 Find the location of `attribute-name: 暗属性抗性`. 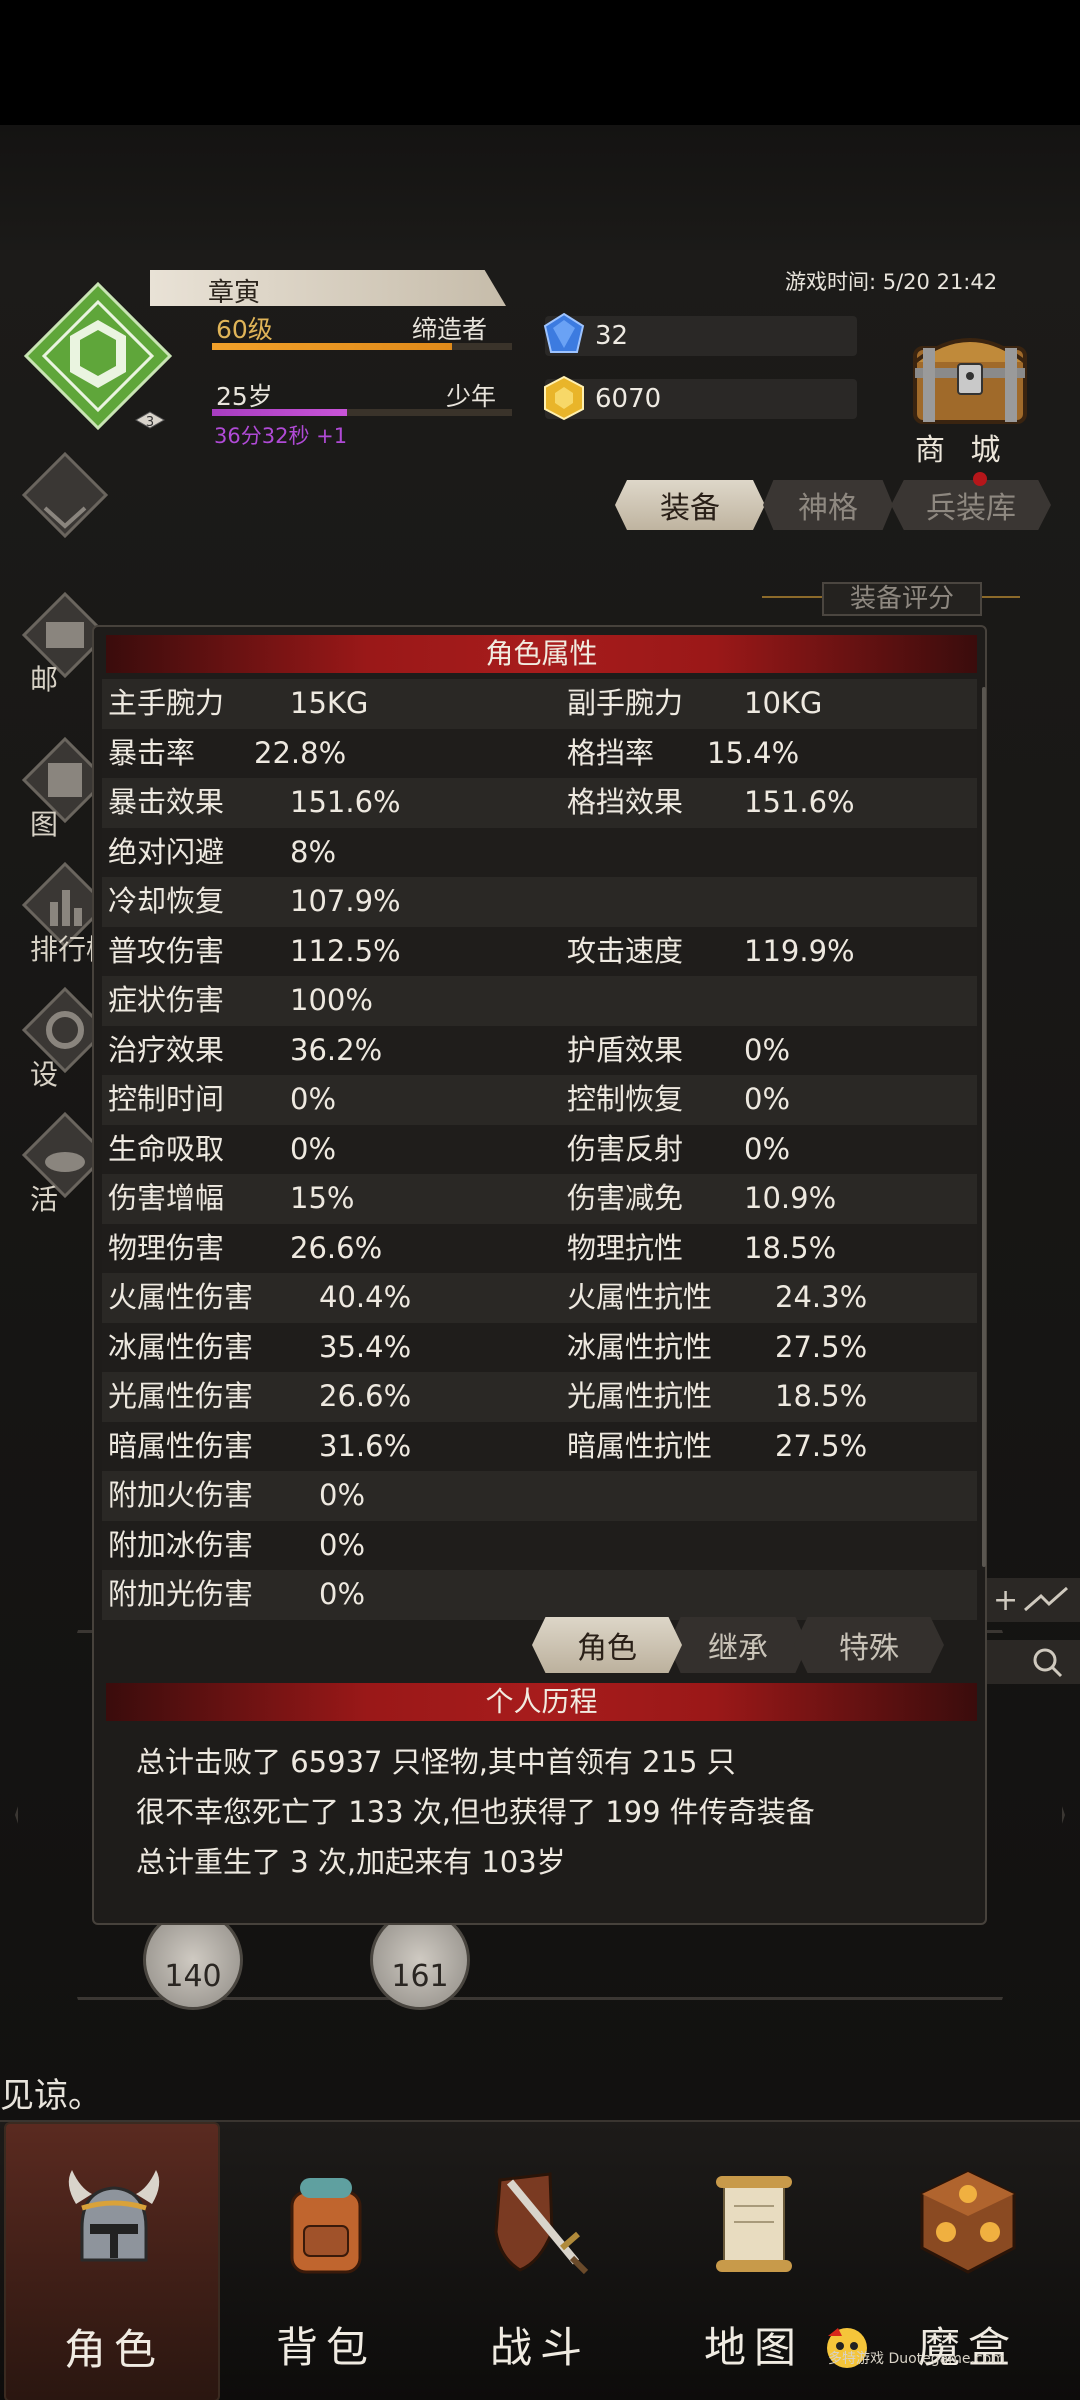

attribute-name: 暗属性抗性 is located at coordinates (640, 1445).